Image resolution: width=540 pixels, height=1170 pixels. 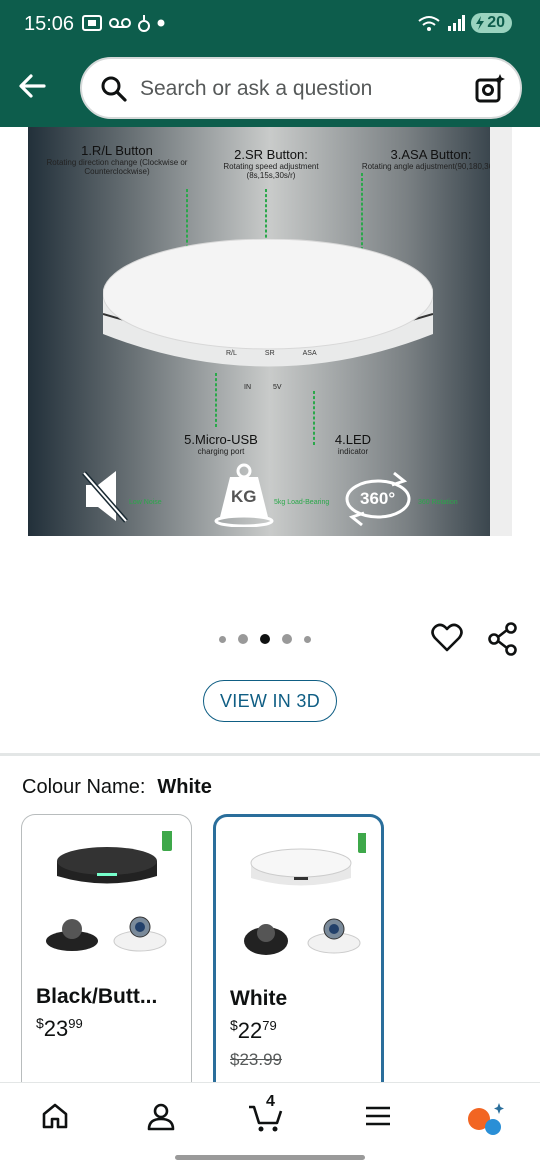 I want to click on feature-load-bearing: 5kg Load-Bearing, so click(x=302, y=502).